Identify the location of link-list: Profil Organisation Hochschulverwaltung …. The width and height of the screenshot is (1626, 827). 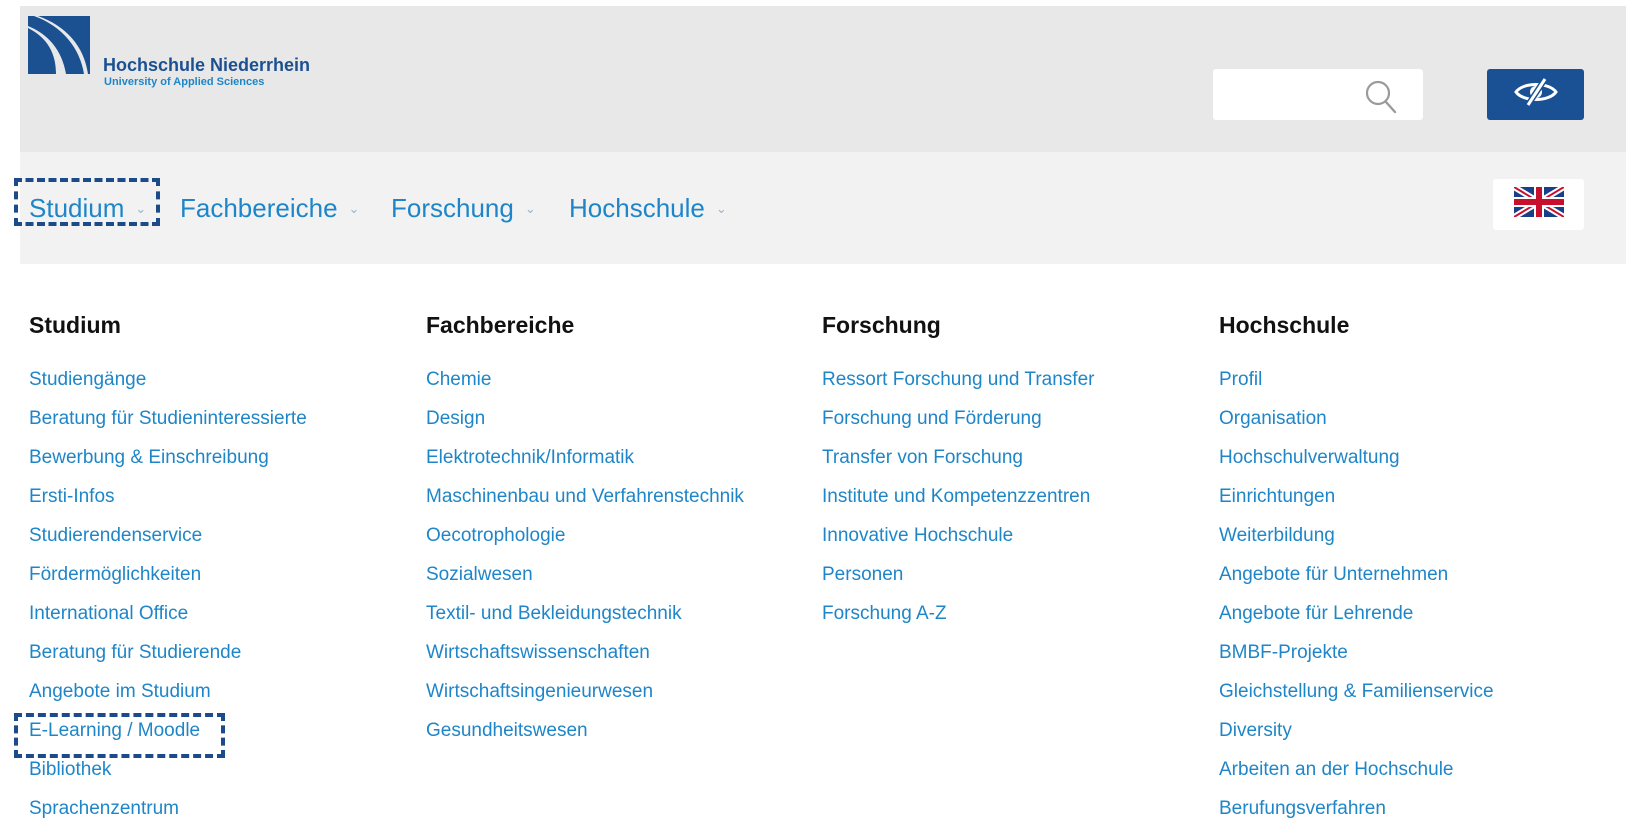
(1356, 598).